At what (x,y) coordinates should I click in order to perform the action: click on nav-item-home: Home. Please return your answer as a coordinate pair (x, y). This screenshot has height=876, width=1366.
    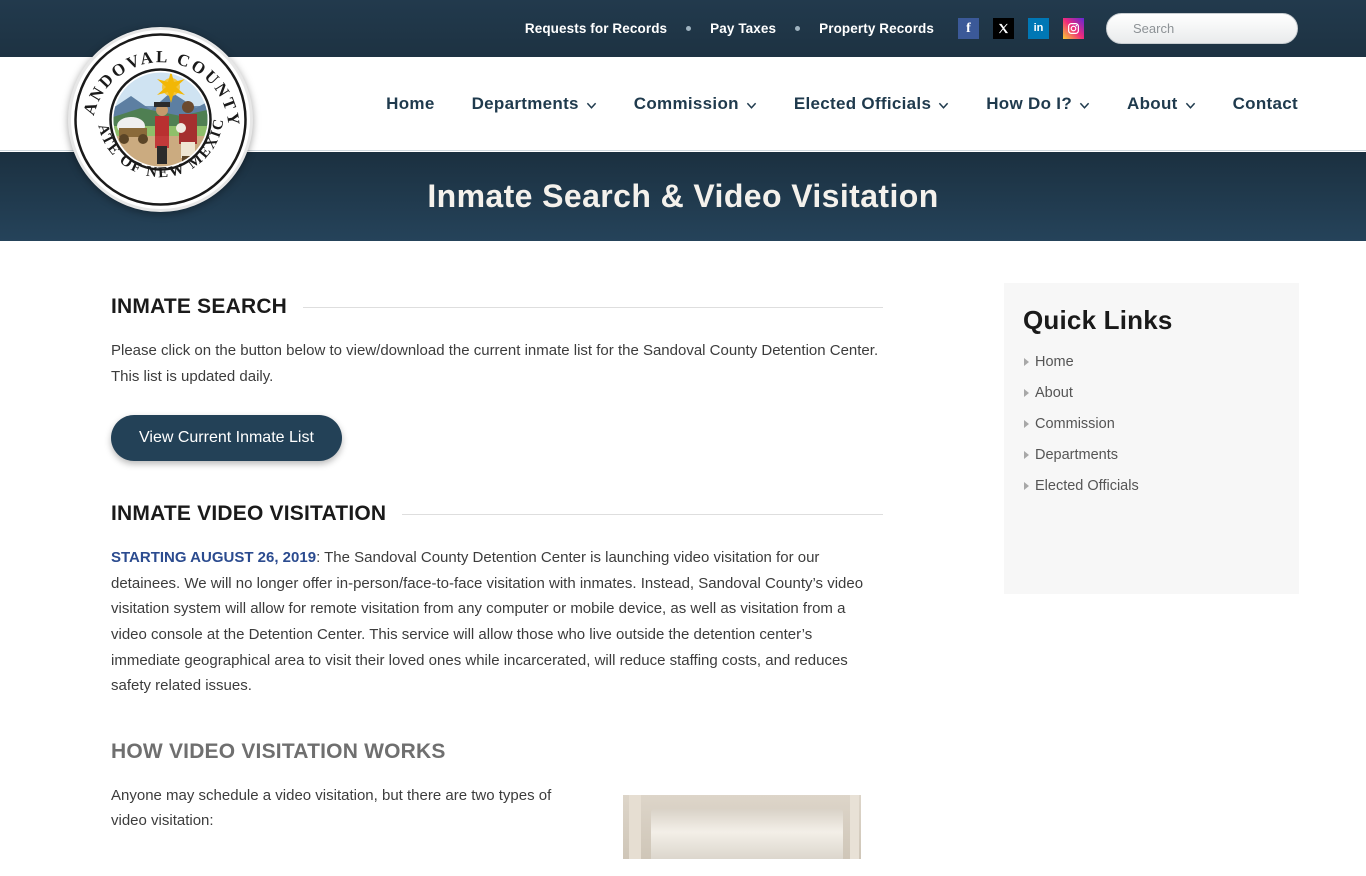
    Looking at the image, I should click on (410, 104).